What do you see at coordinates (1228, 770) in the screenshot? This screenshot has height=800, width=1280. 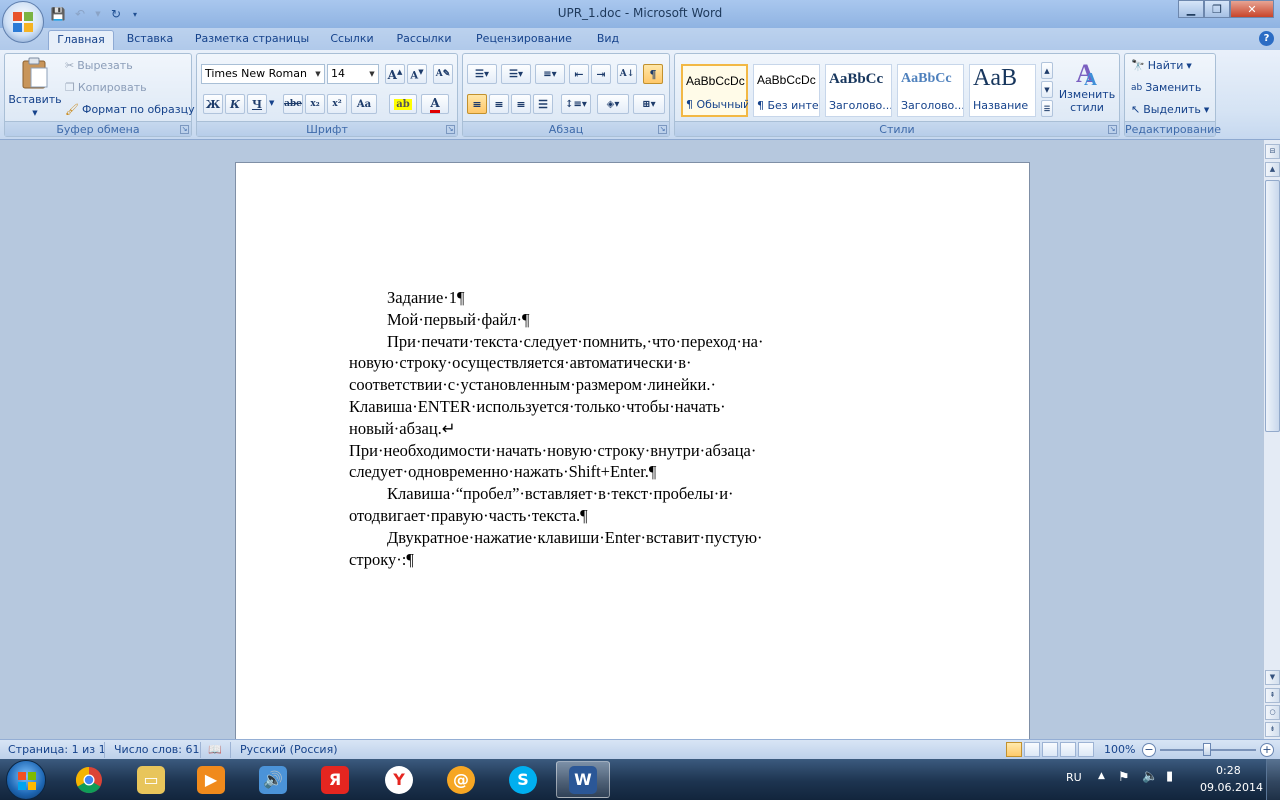 I see `clock-time: 0:28` at bounding box center [1228, 770].